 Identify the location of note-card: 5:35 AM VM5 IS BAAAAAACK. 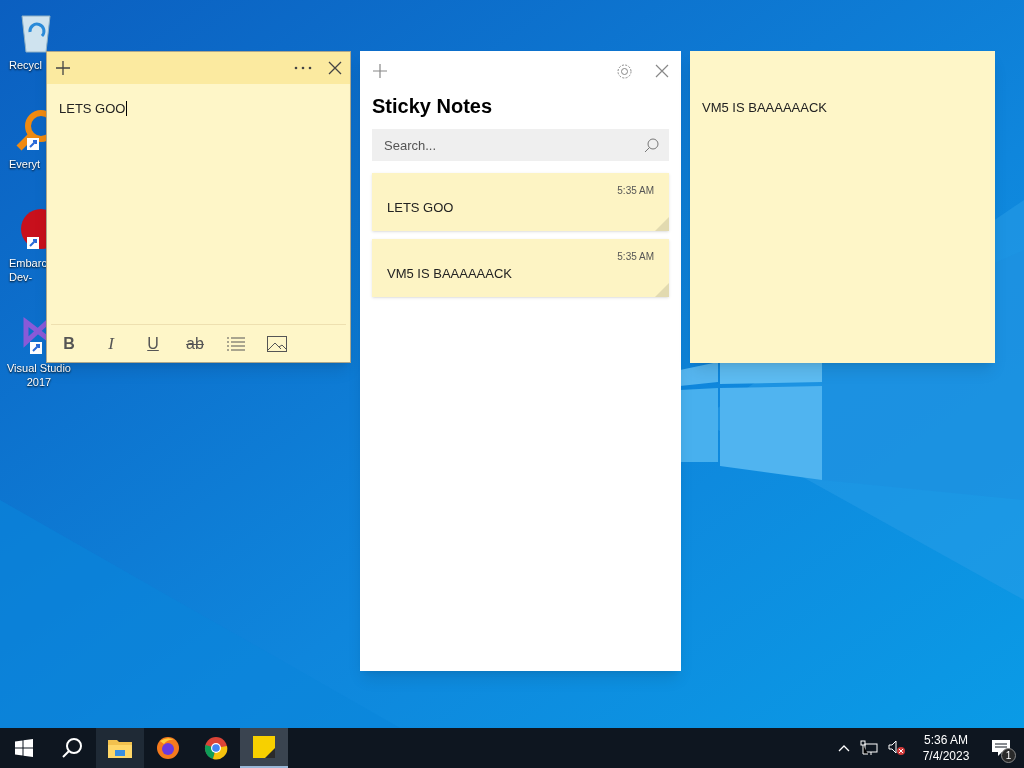
(520, 268).